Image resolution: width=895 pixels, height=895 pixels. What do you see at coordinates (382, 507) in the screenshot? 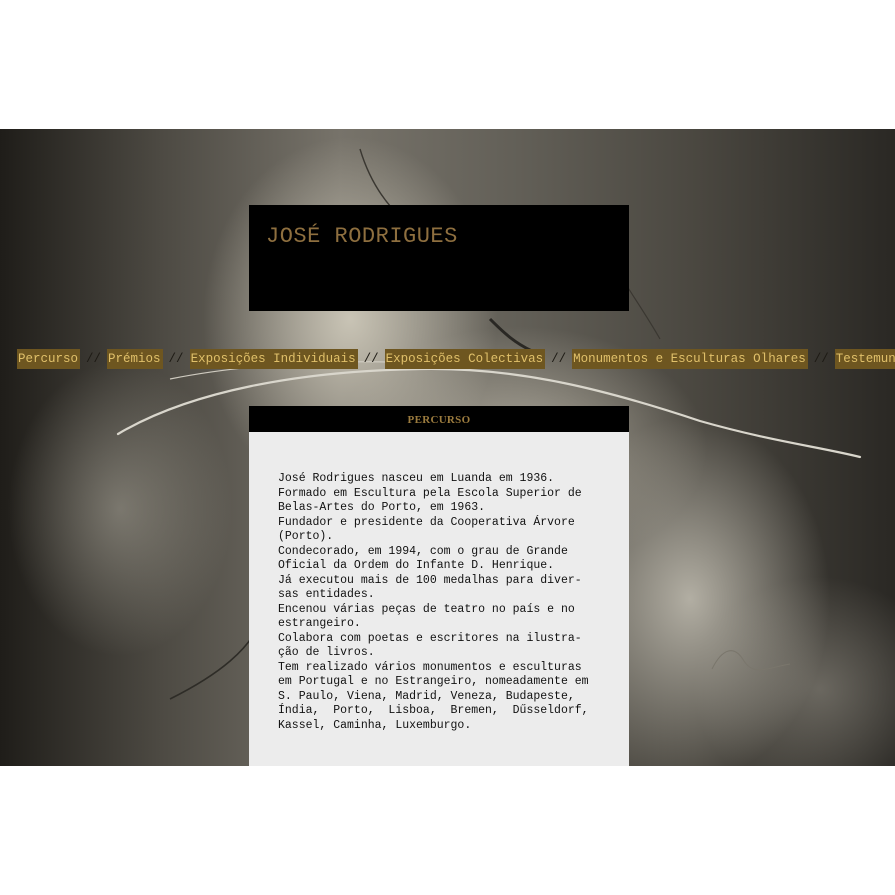
I see `bio-line: Belas-Artes do Porto, em 1963.` at bounding box center [382, 507].